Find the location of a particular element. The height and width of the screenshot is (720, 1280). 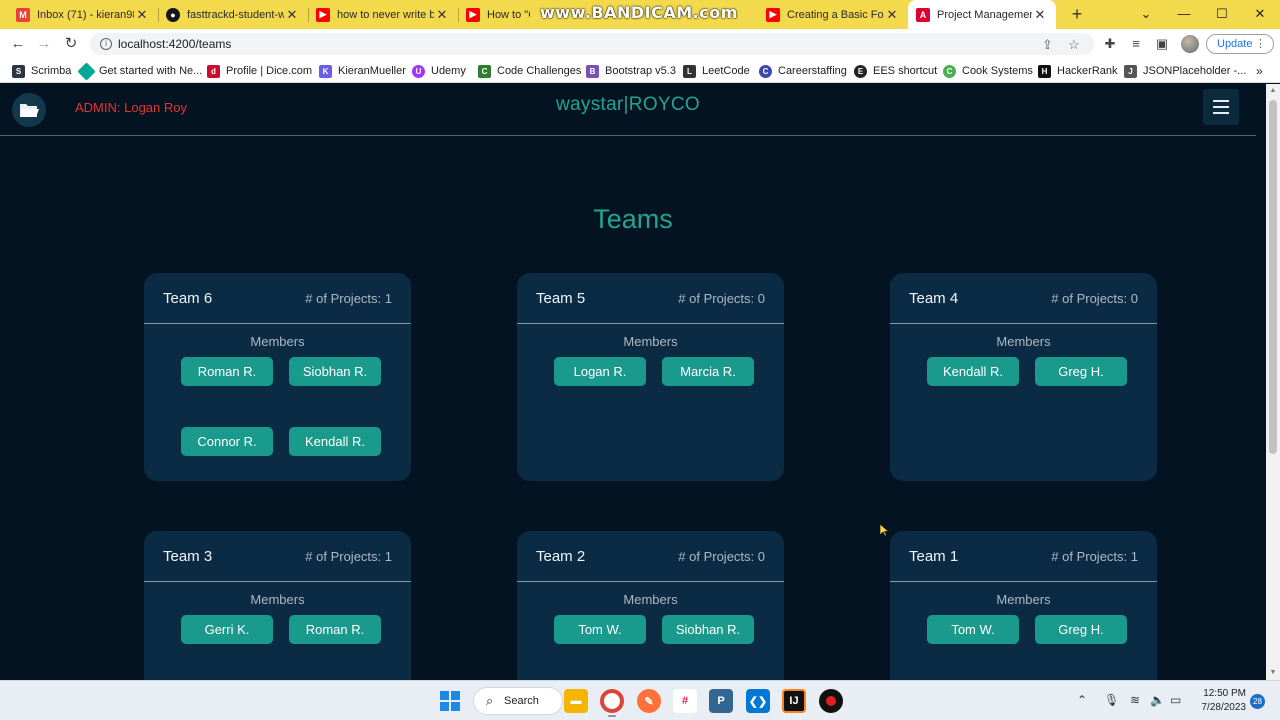

bookmark-hackerrank: H HackerRank is located at coordinates (1078, 71).